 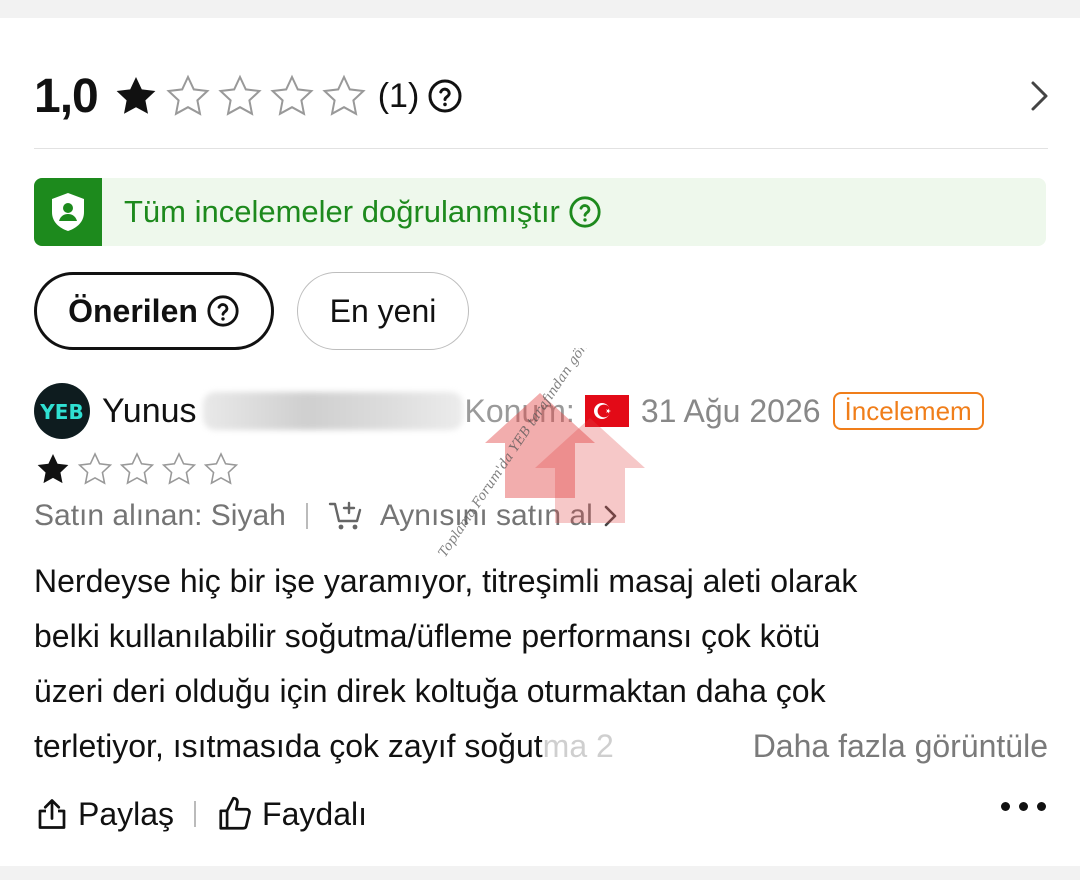 I want to click on review-date: 31 Ağu 2026, so click(x=730, y=410).